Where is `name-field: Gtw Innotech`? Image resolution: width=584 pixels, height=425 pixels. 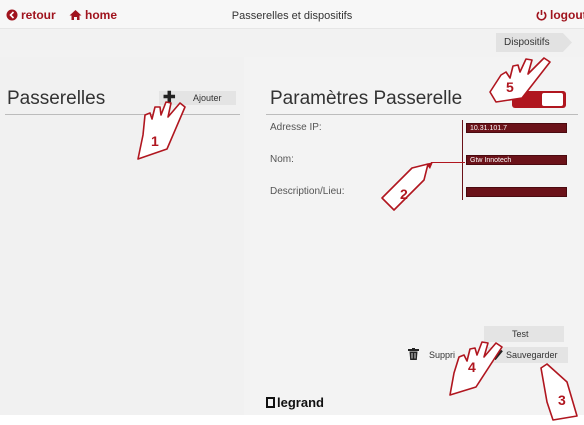 name-field: Gtw Innotech is located at coordinates (516, 160).